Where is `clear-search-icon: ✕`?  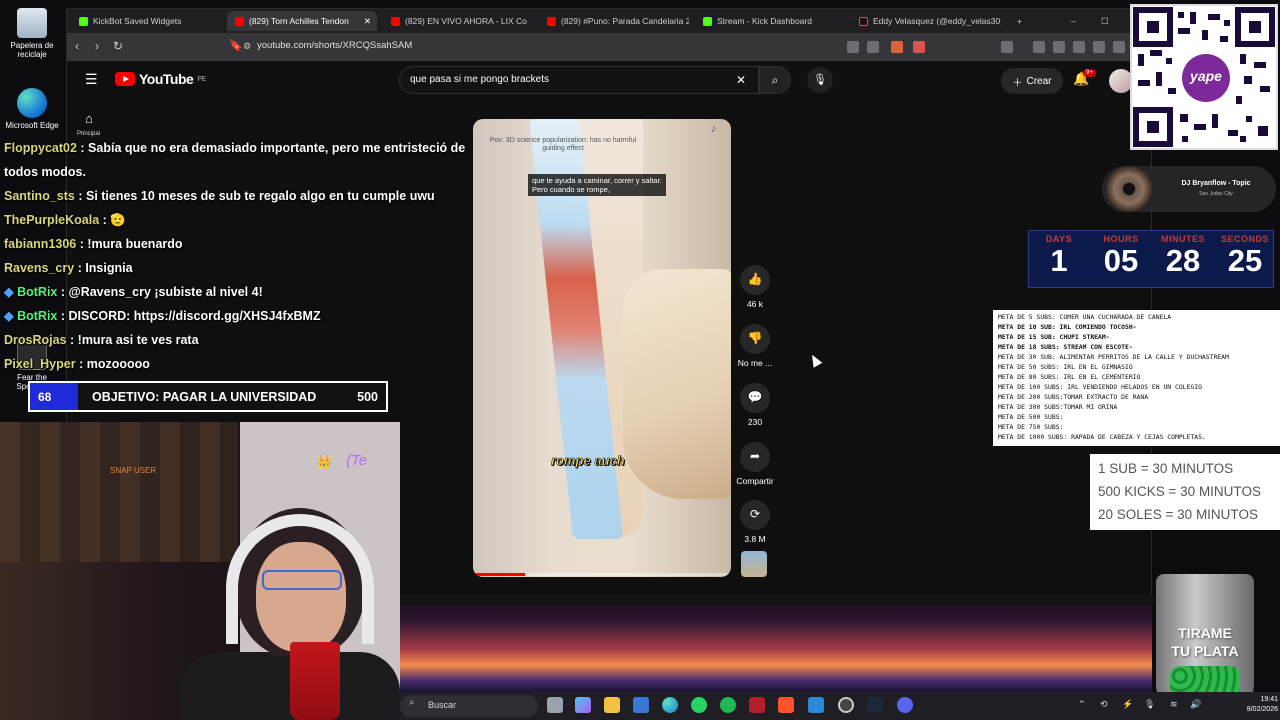 clear-search-icon: ✕ is located at coordinates (741, 80).